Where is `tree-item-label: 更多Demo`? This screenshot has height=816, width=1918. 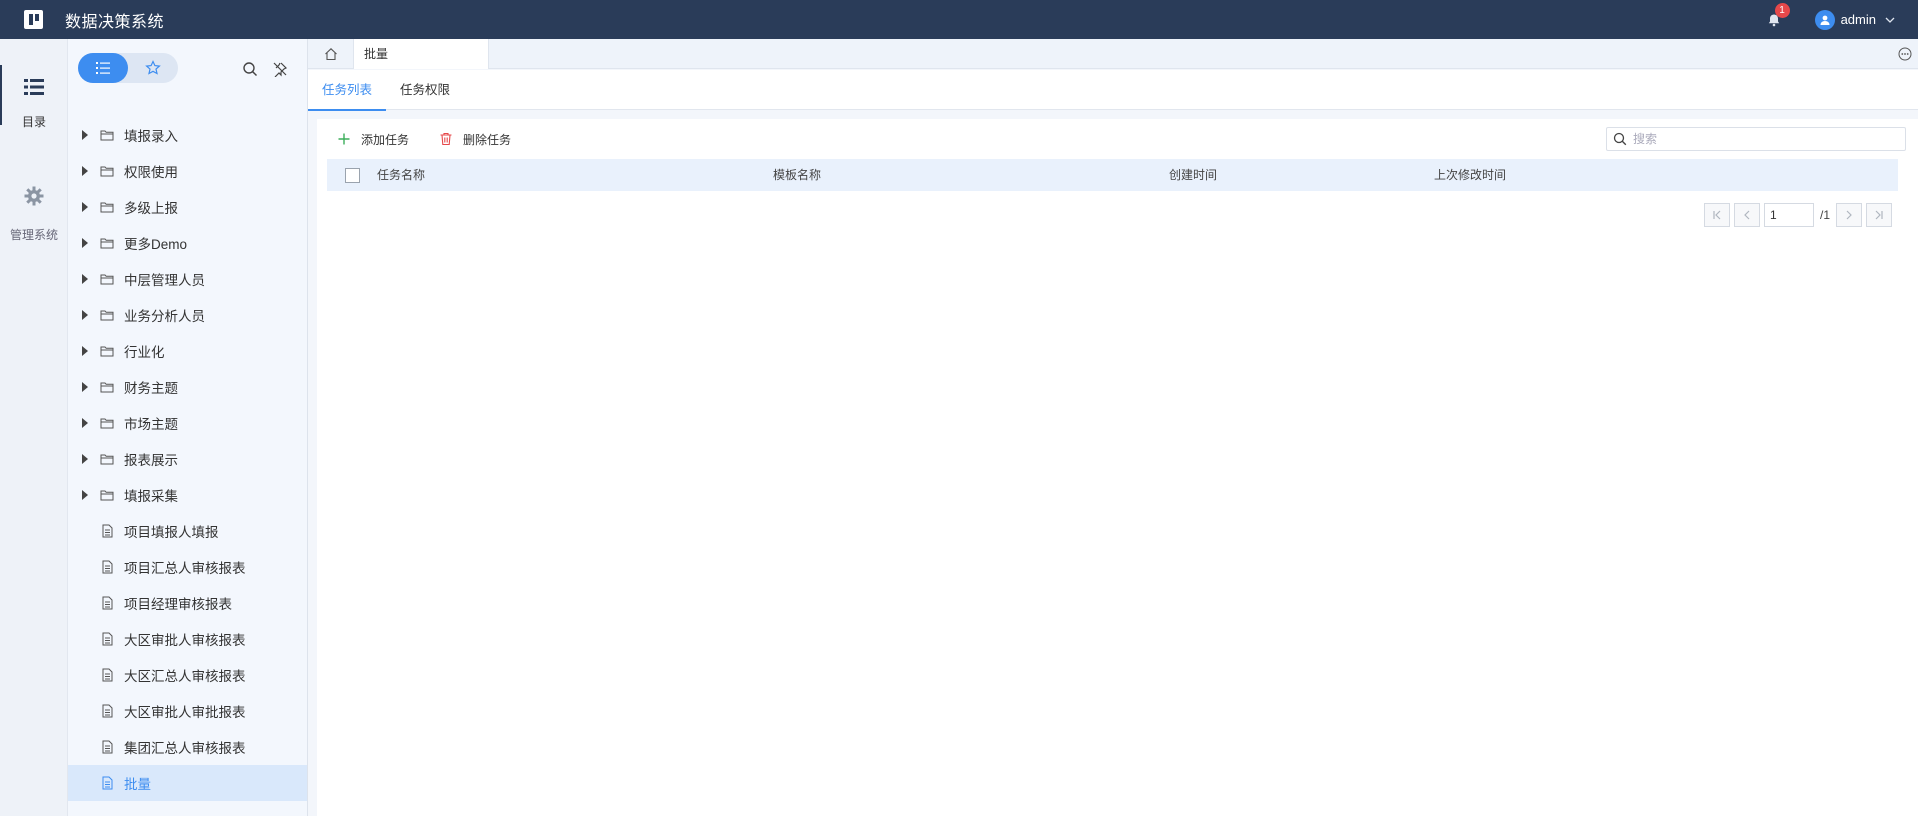
tree-item-label: 更多Demo is located at coordinates (156, 244).